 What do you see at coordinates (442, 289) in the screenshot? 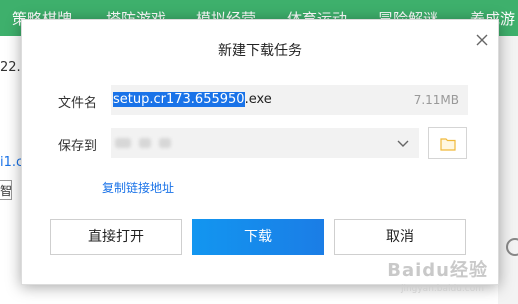
I see `watermark-url: jingyan.baidu.com` at bounding box center [442, 289].